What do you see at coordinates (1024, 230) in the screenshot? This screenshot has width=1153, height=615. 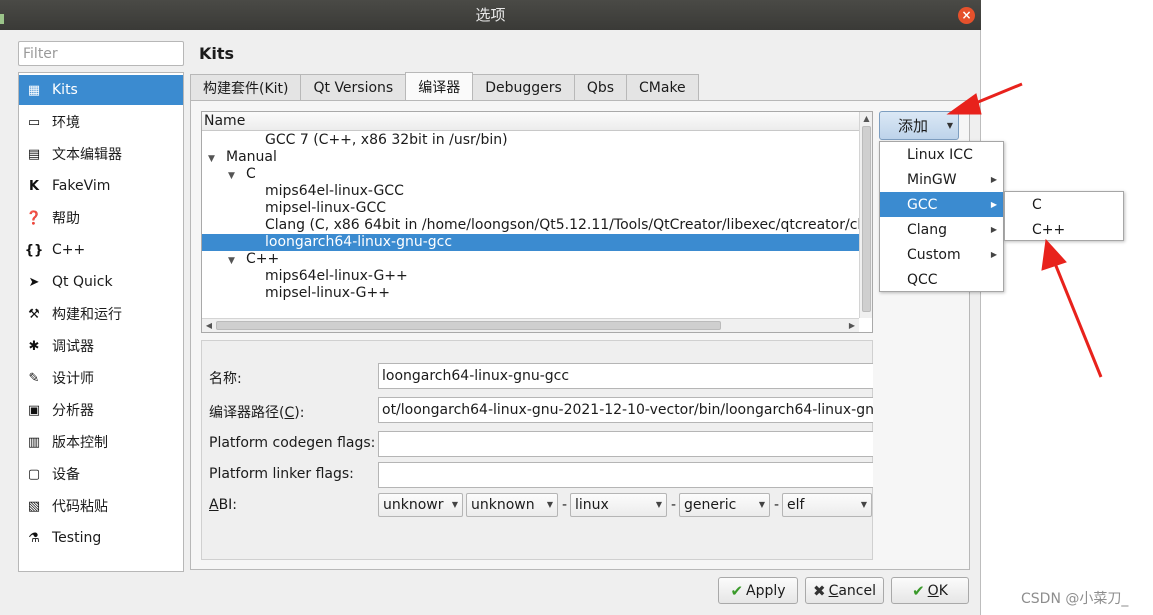 I see `annotation-overlay` at bounding box center [1024, 230].